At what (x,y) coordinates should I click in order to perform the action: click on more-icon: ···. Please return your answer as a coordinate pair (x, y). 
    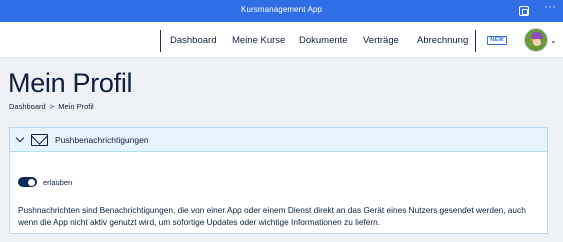
    Looking at the image, I should click on (550, 7).